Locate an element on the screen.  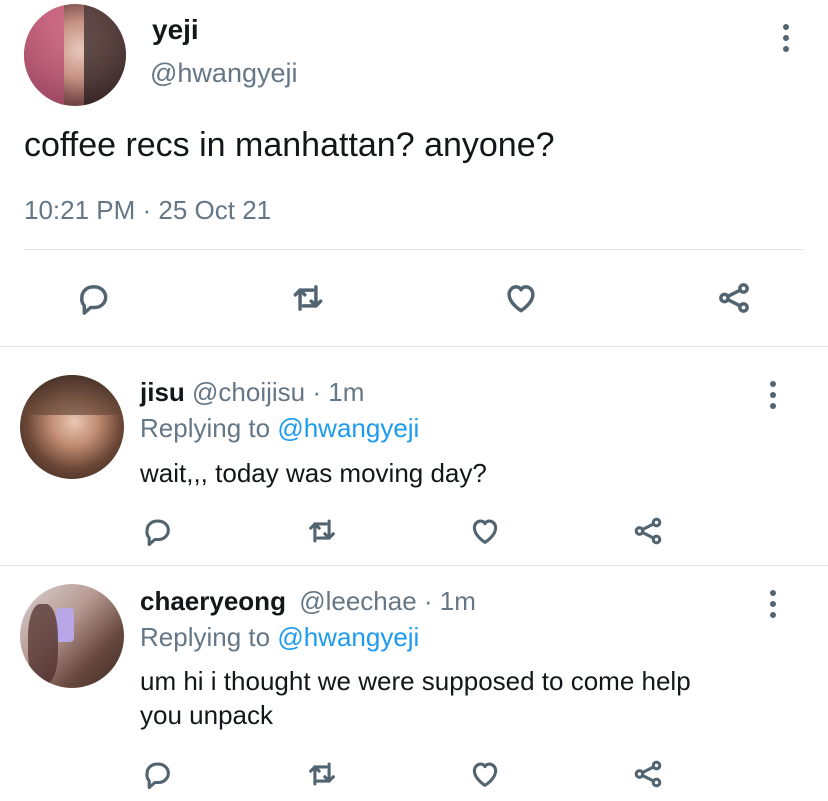
user-handle: @leechae is located at coordinates (357, 601).